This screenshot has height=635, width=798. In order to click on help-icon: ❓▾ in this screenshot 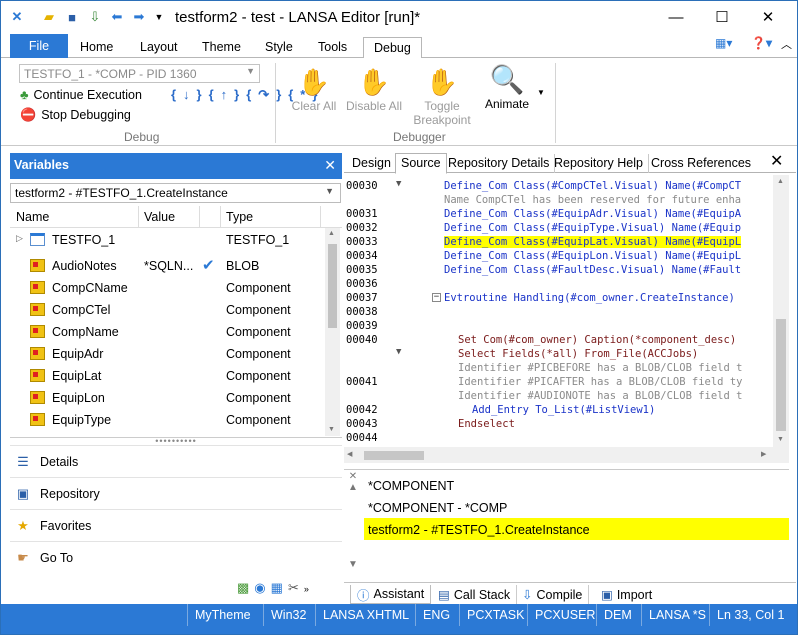, I will do `click(761, 43)`.